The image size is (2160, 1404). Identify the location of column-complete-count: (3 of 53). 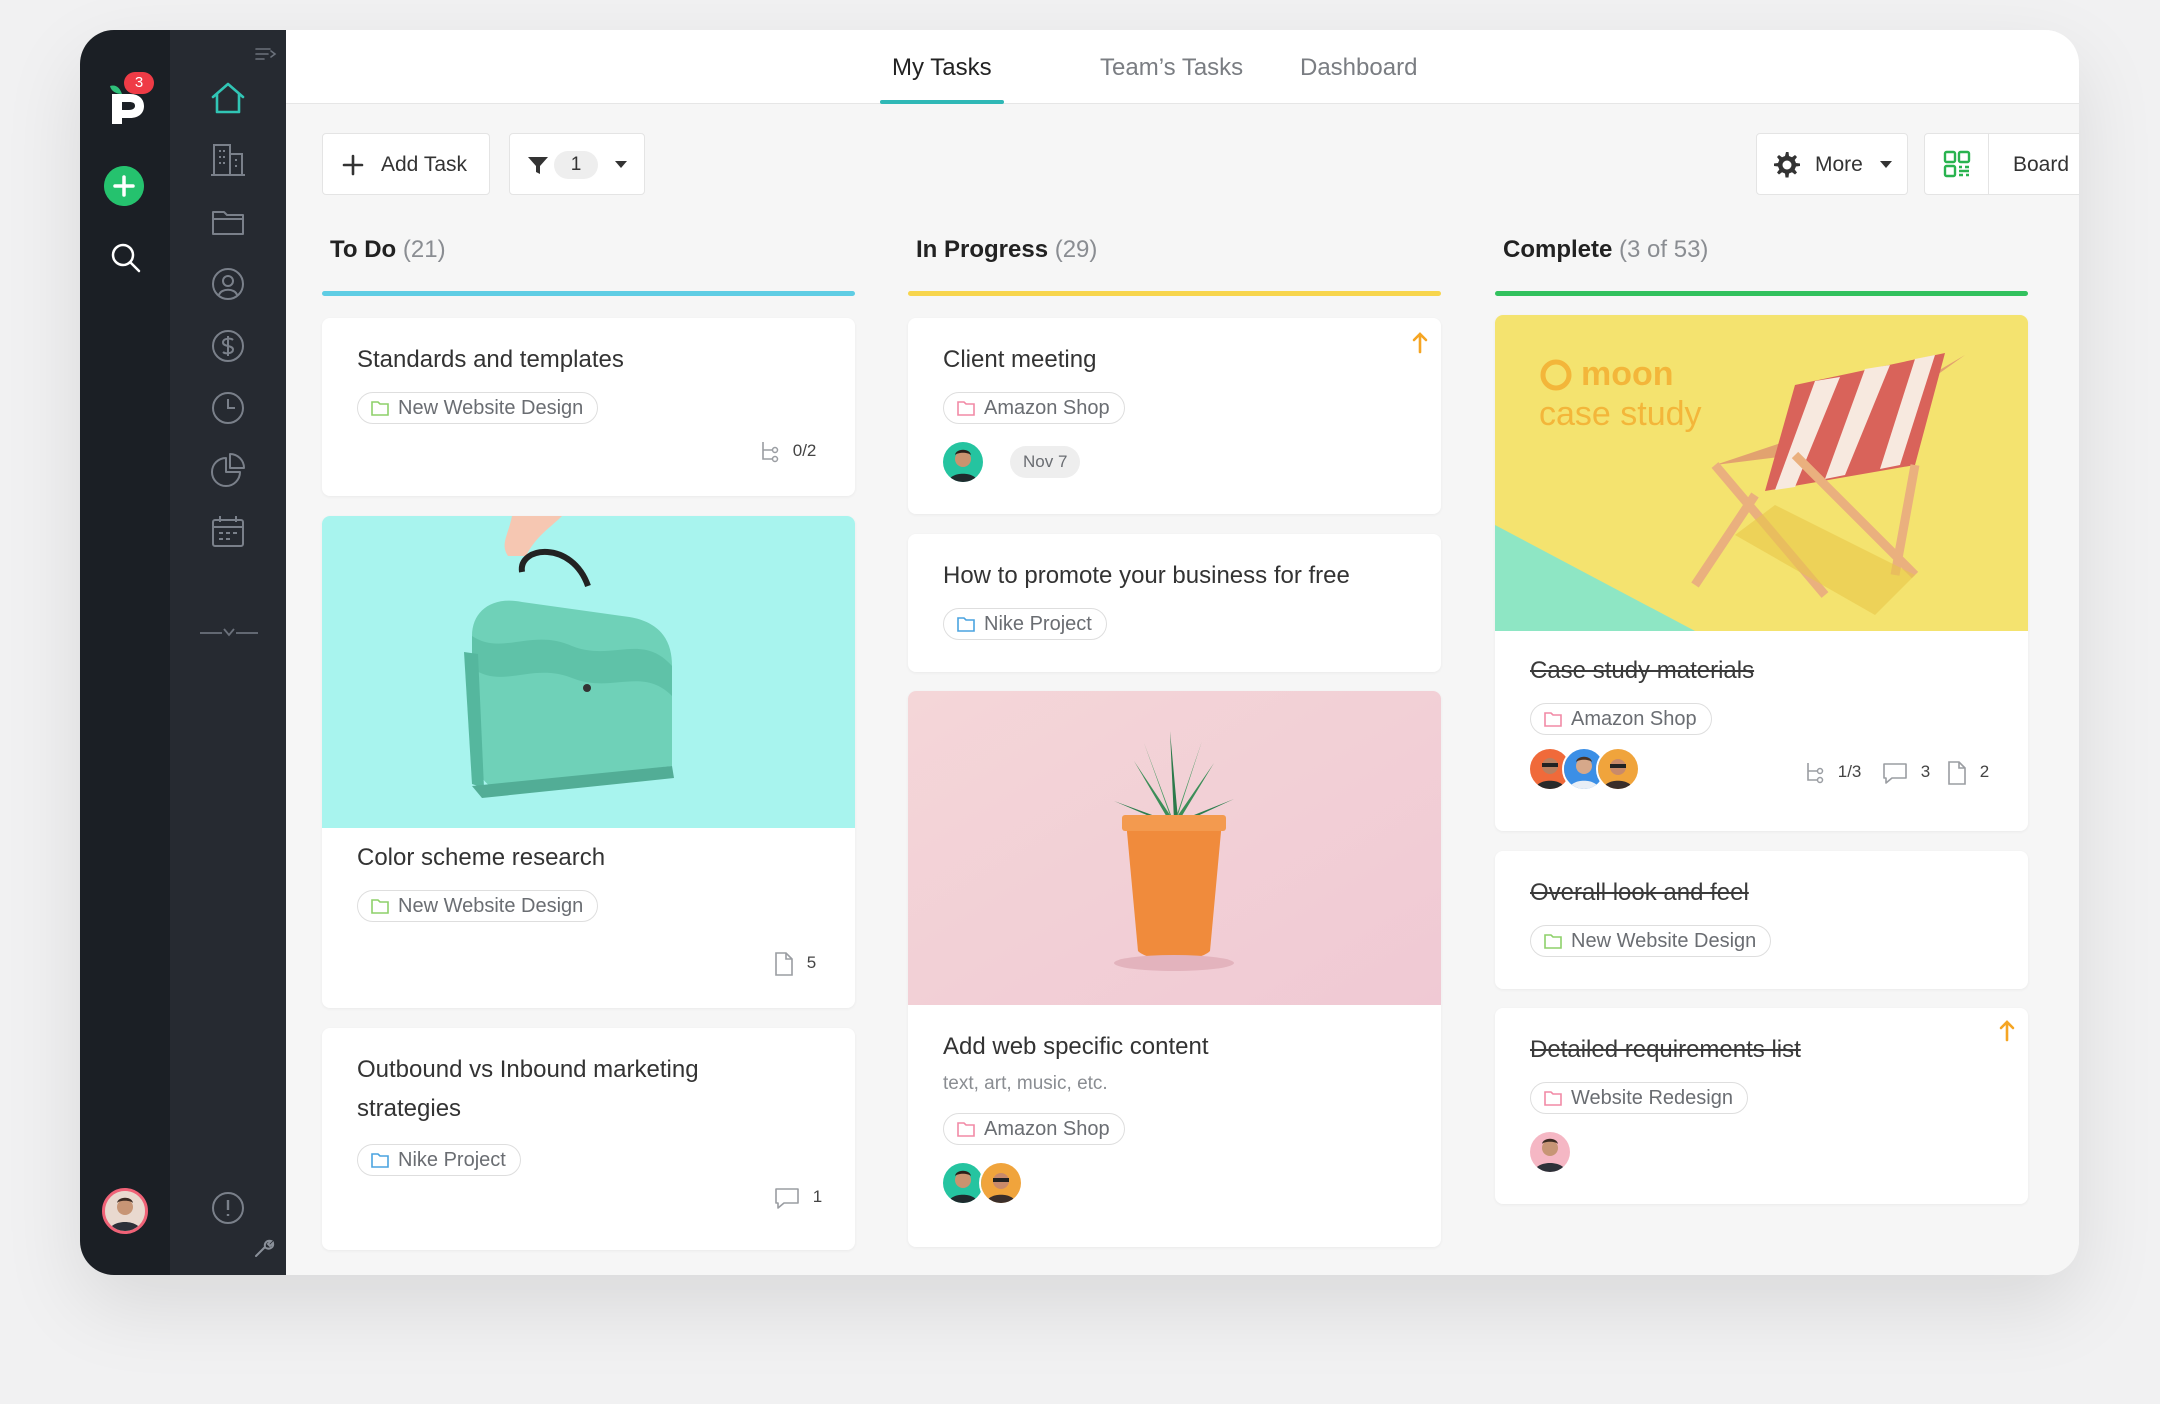
(1664, 249).